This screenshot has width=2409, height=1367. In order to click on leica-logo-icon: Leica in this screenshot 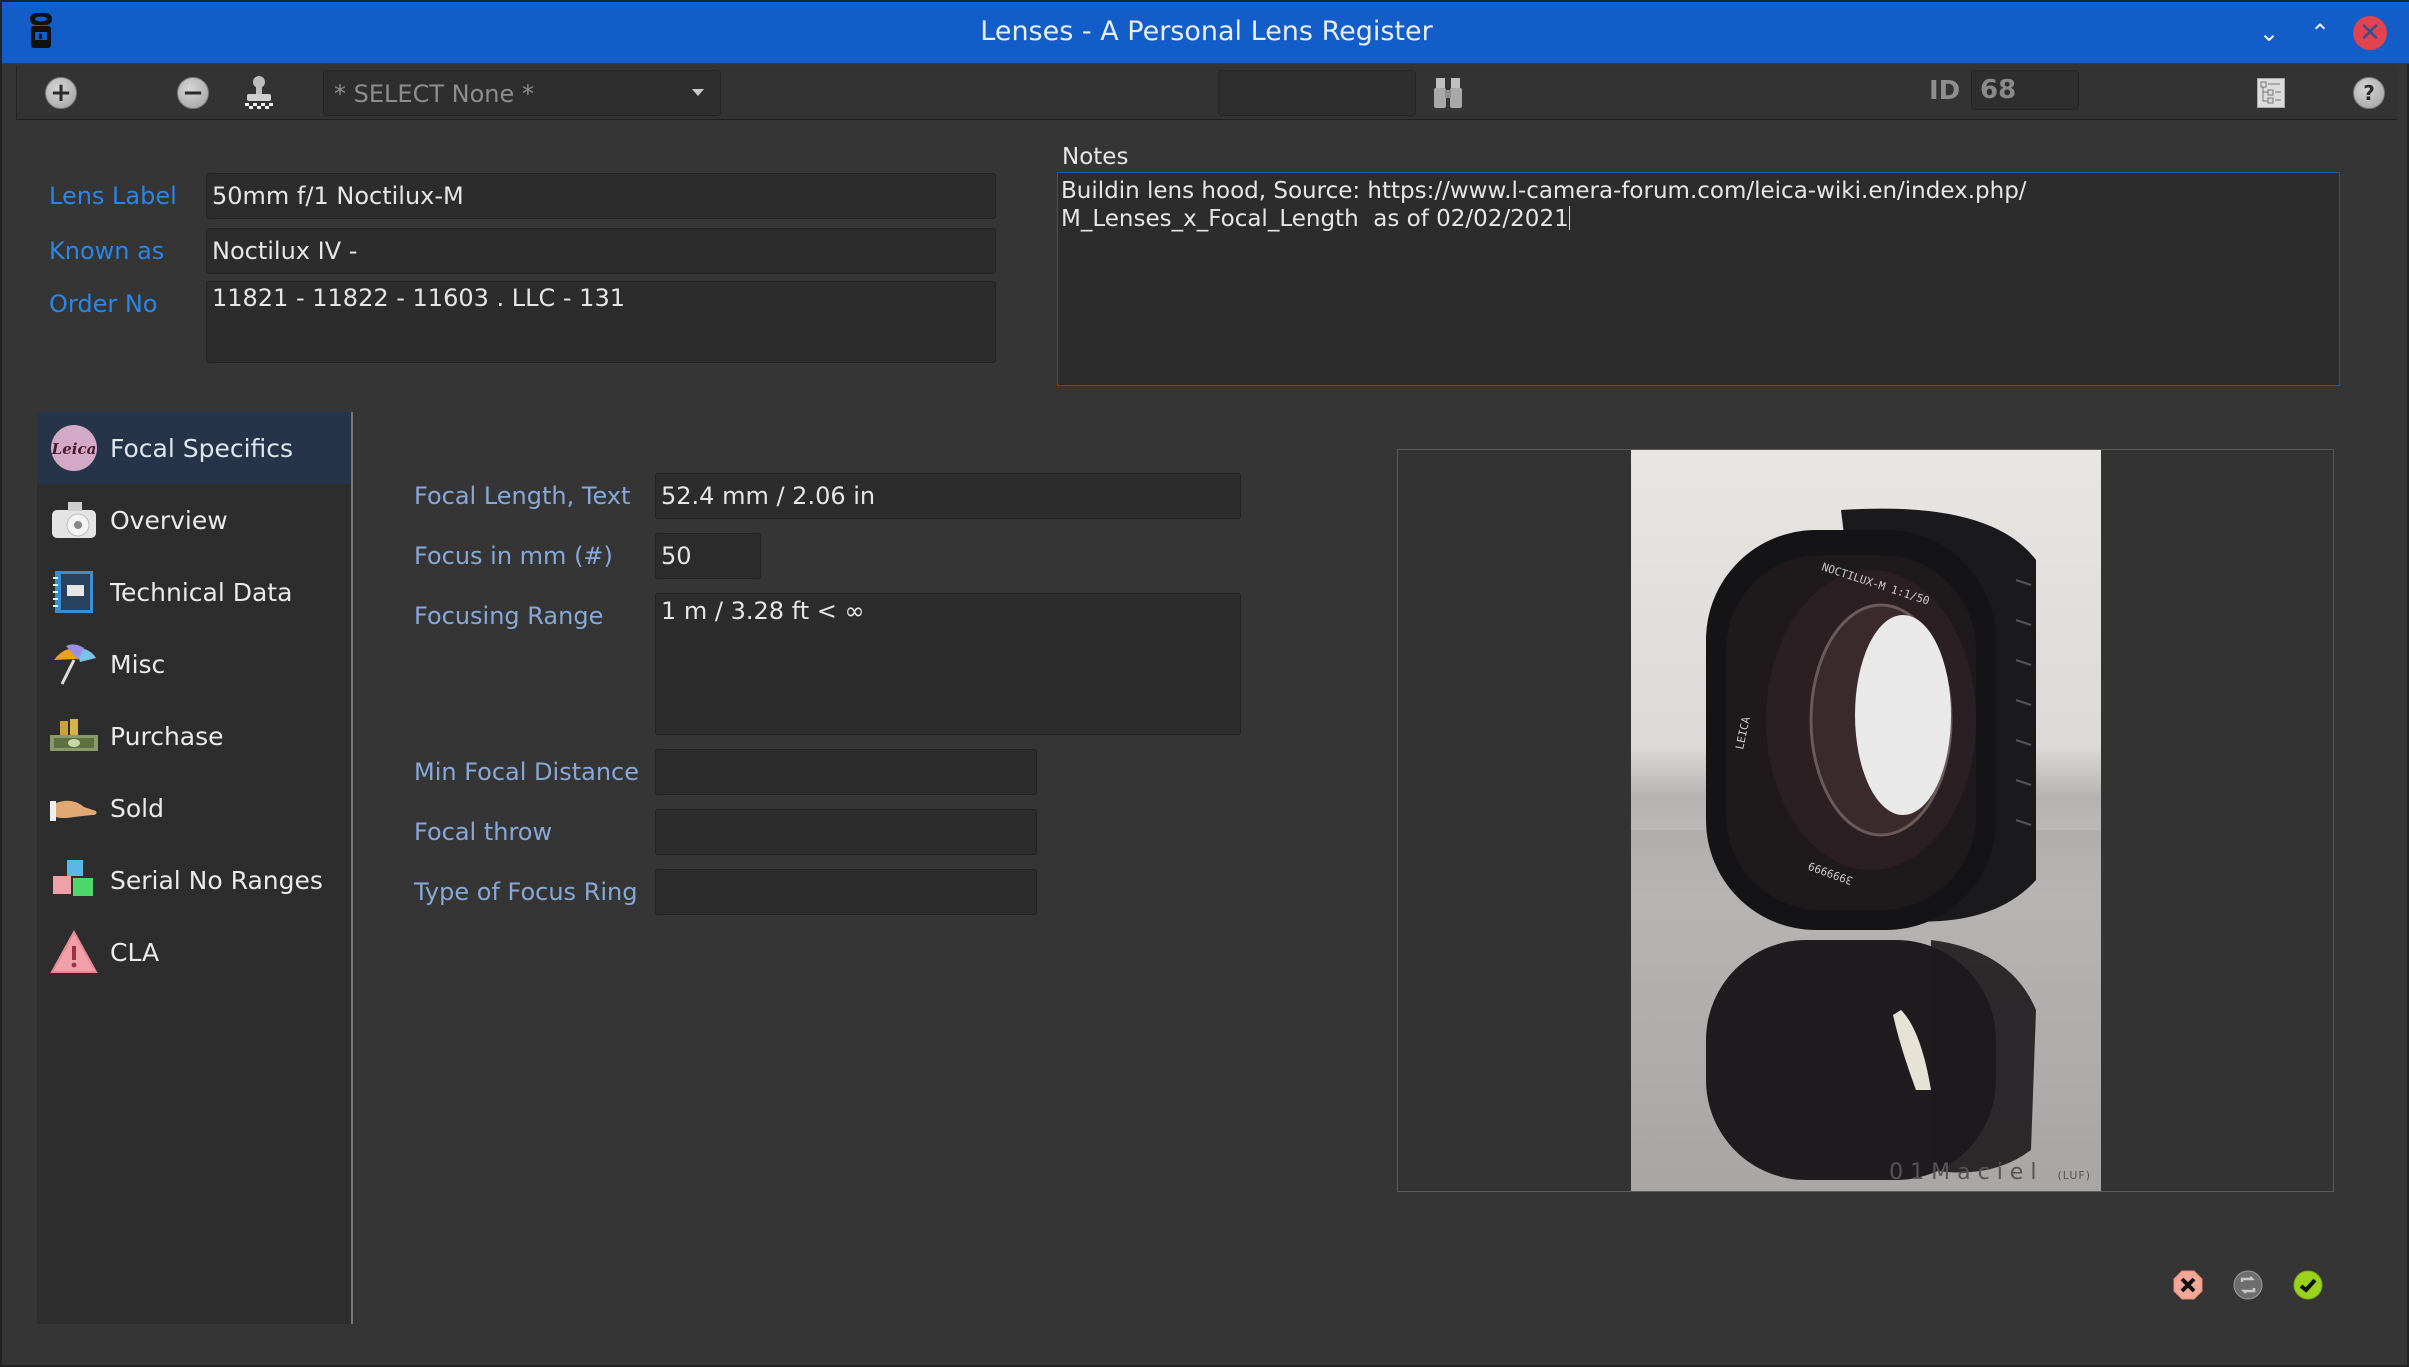, I will do `click(74, 448)`.